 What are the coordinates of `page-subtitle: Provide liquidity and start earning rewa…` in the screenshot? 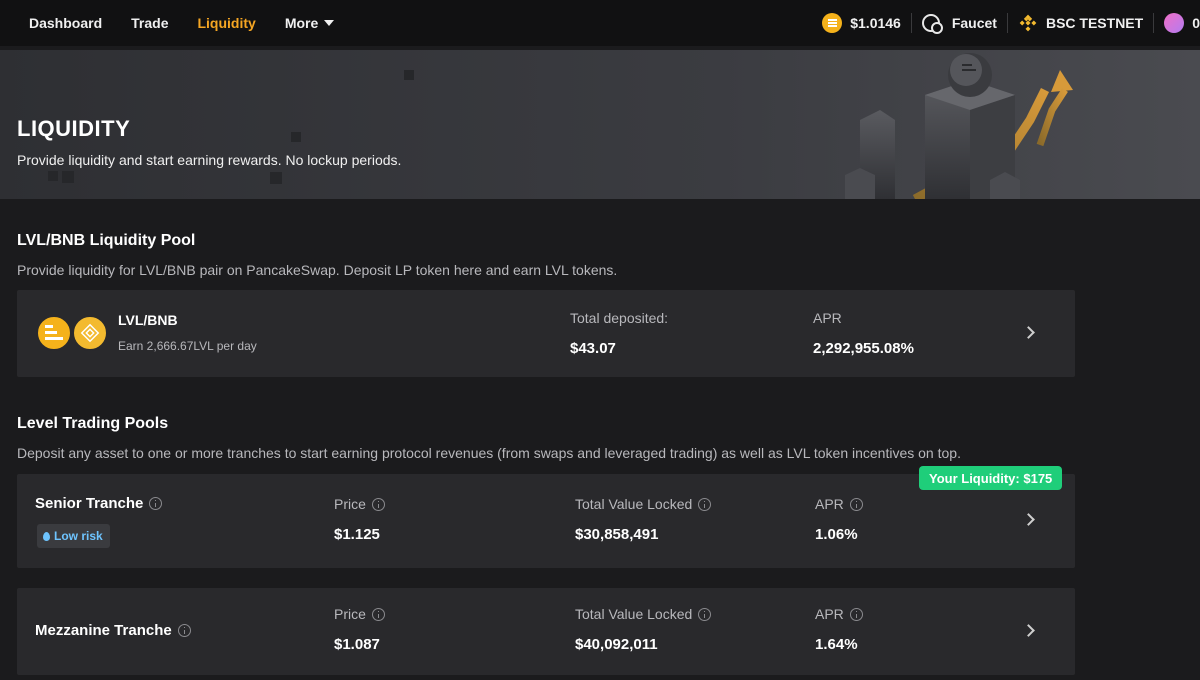 It's located at (209, 160).